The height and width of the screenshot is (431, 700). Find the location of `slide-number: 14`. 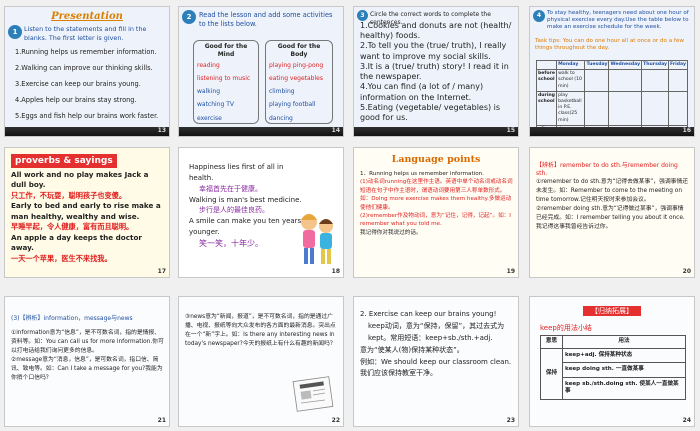

slide-number: 14 is located at coordinates (335, 130).